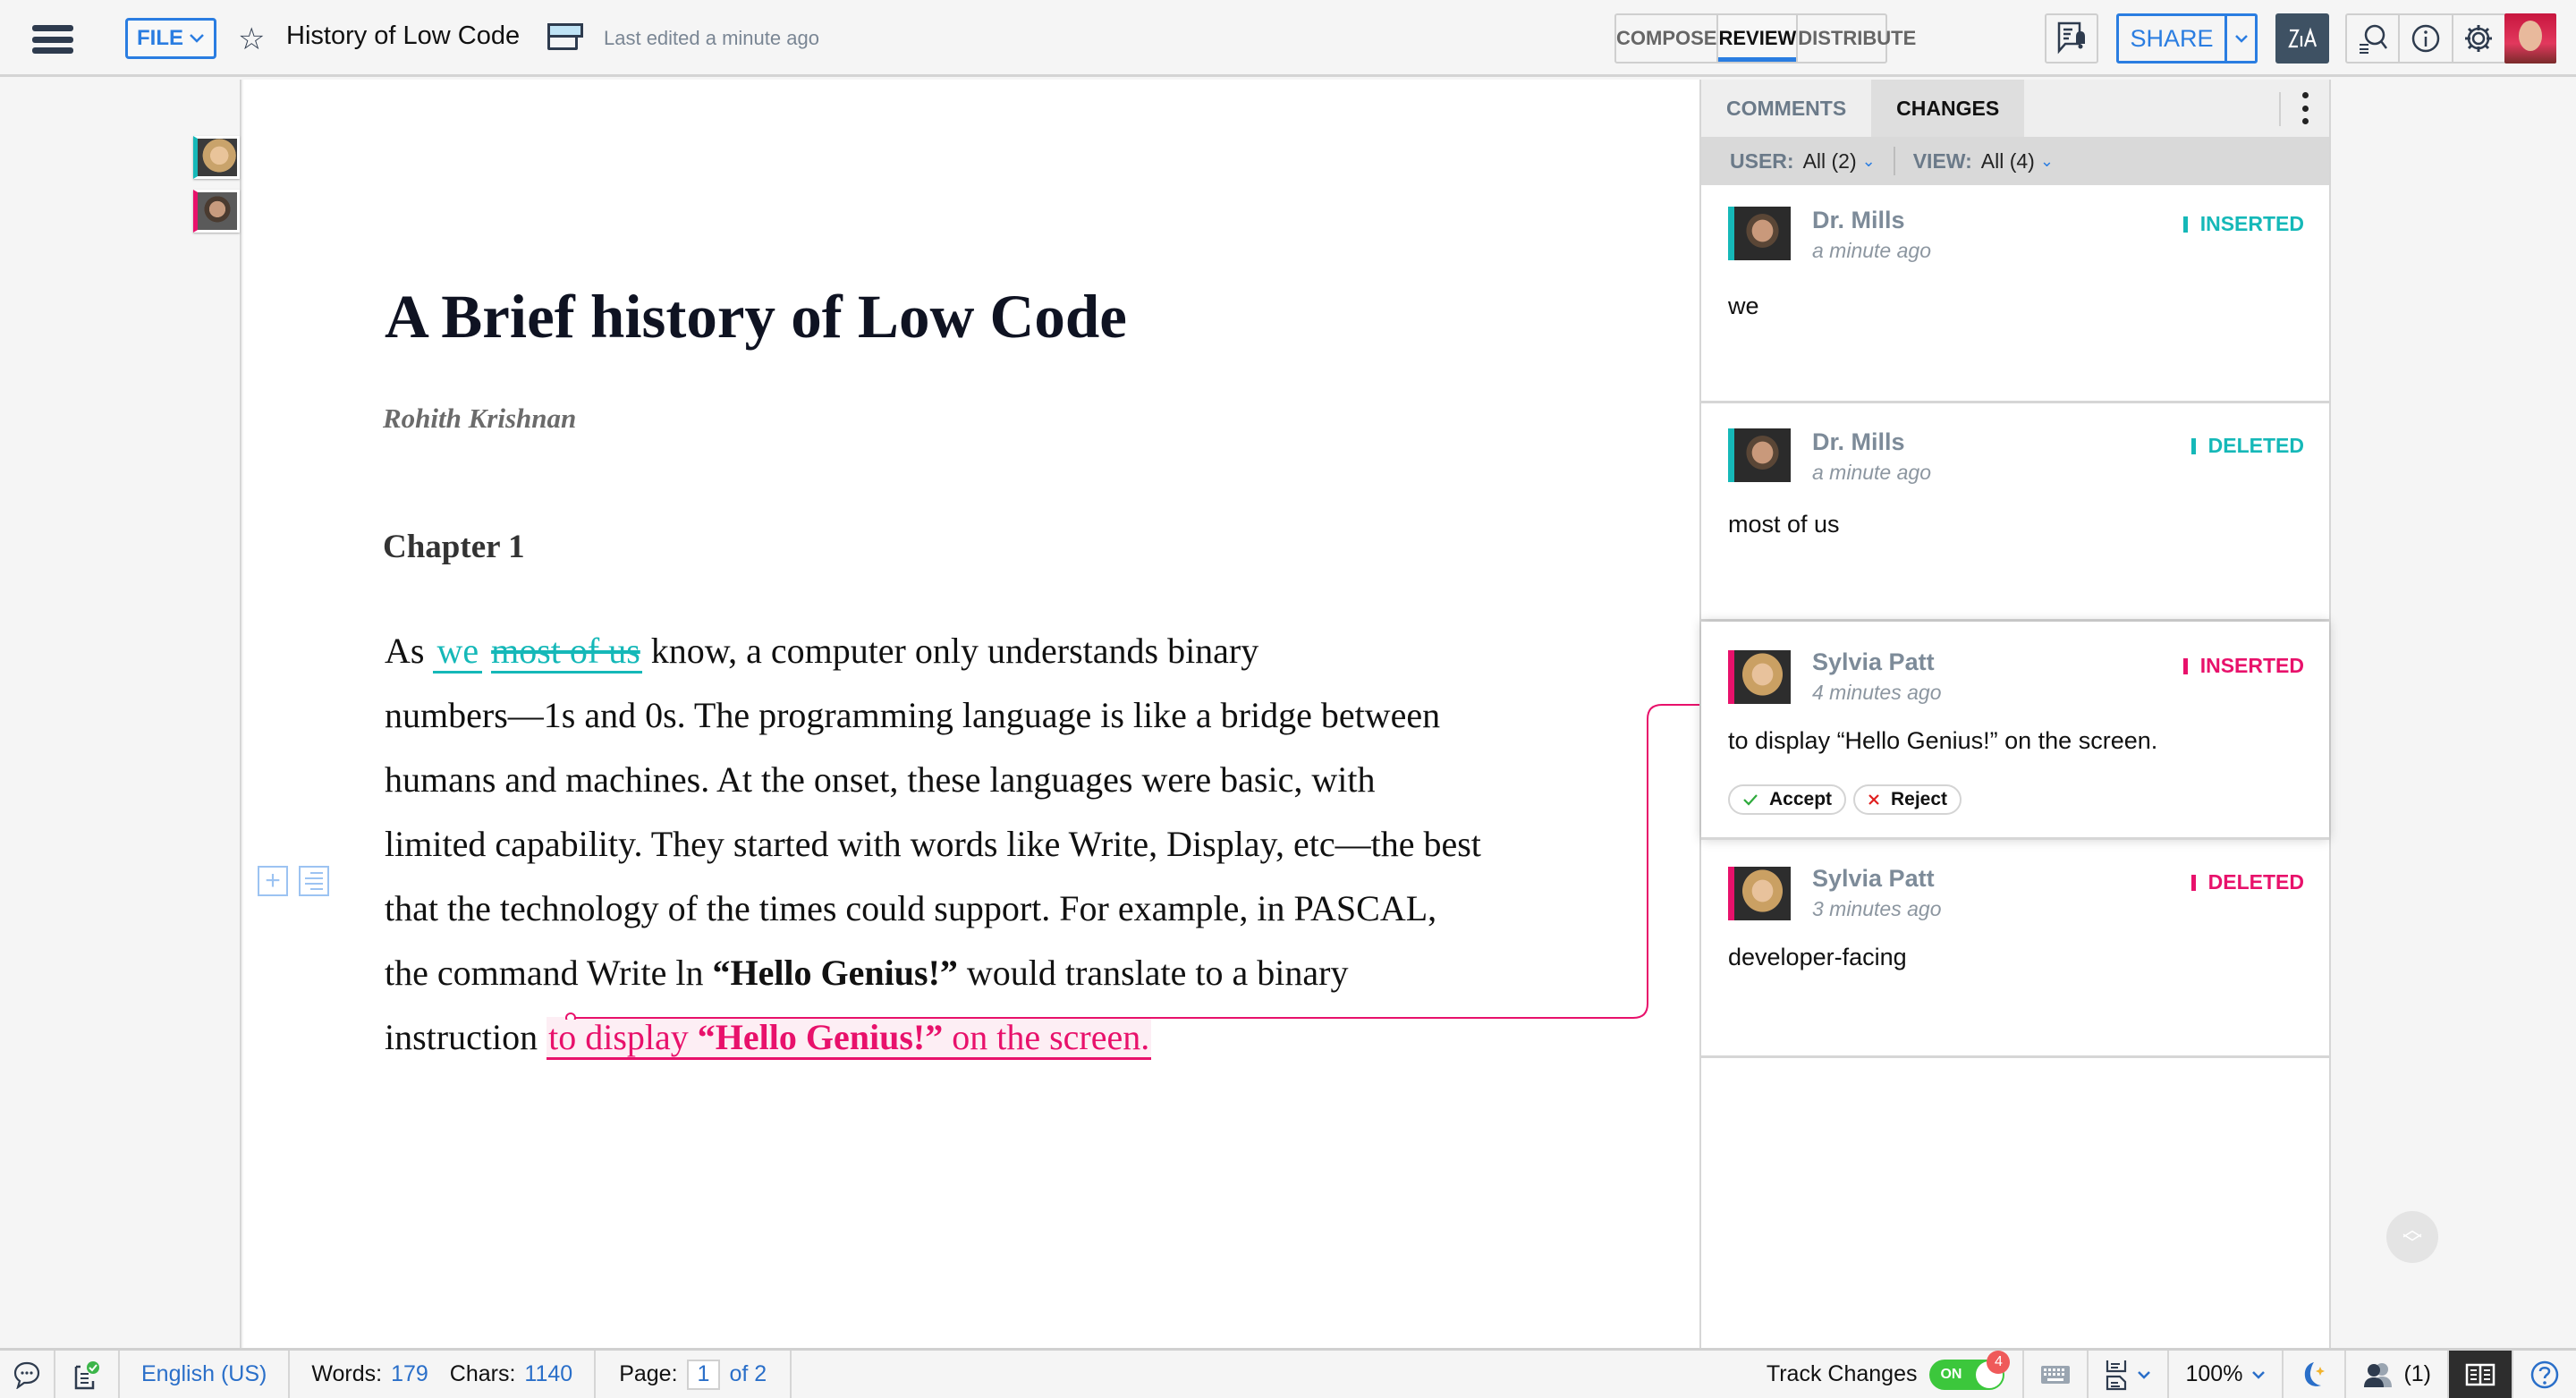  Describe the element at coordinates (1786, 108) in the screenshot. I see `tab-comments: COMMENTS` at that location.